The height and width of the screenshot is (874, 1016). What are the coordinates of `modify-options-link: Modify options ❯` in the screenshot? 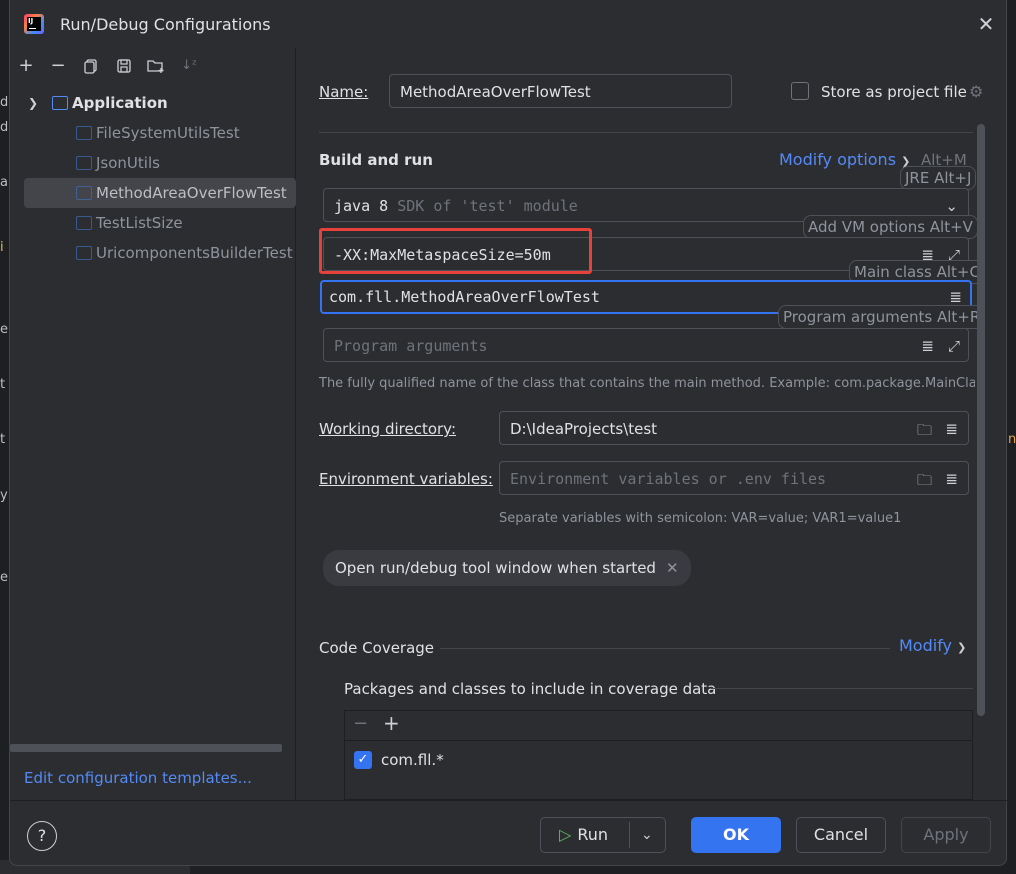 It's located at (844, 159).